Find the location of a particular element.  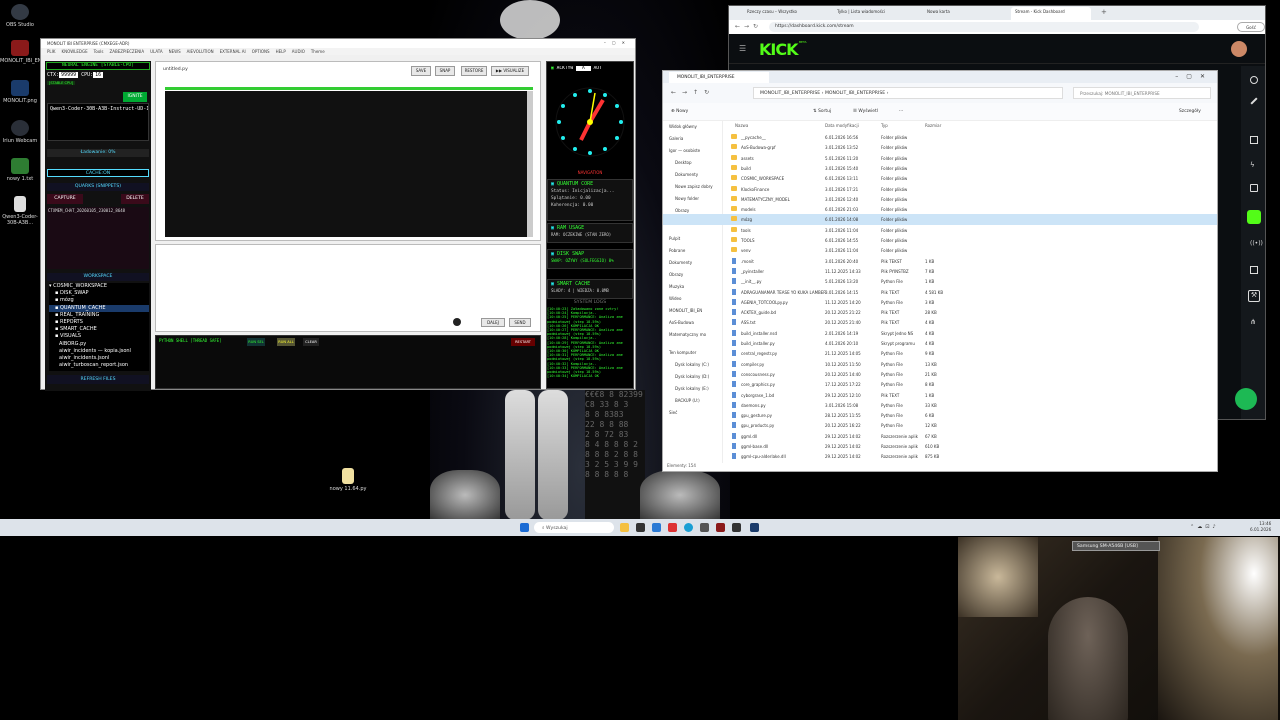

desktop-icon-nowy: nowy 1.txt is located at coordinates (20, 170).